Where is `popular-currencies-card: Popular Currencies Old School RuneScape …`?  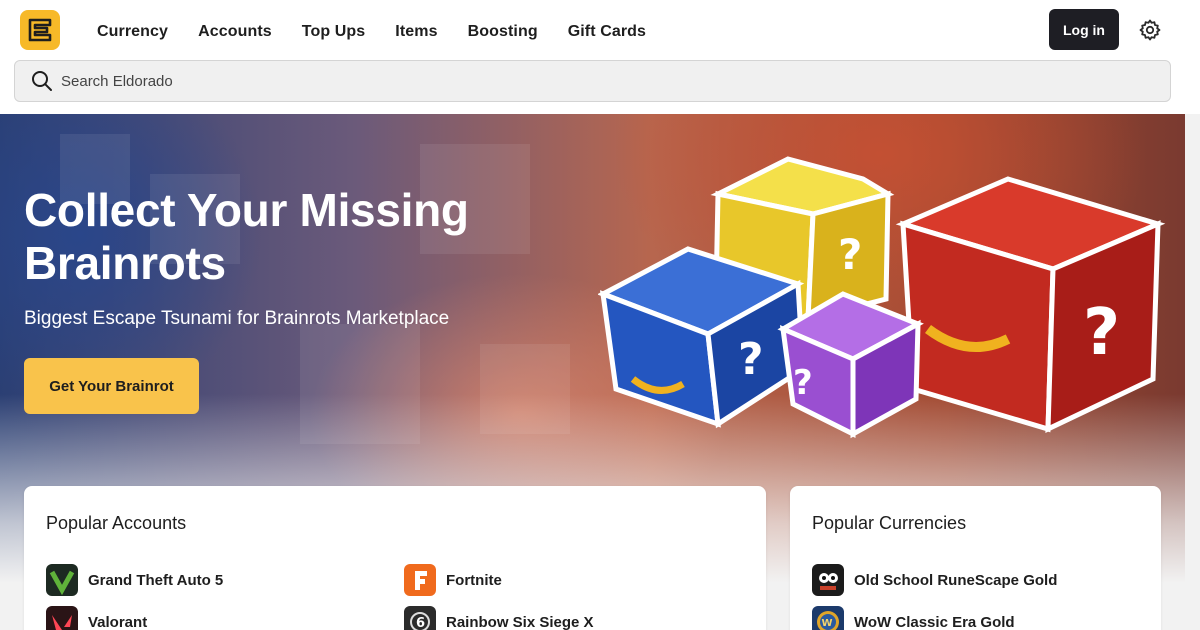 popular-currencies-card: Popular Currencies Old School RuneScape … is located at coordinates (975, 558).